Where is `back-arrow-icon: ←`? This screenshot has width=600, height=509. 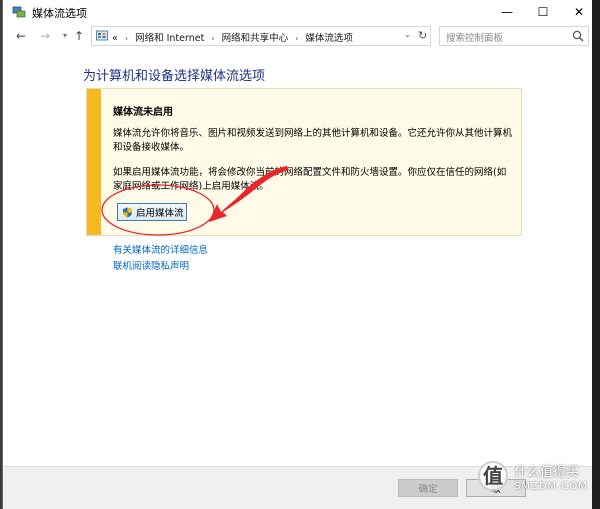 back-arrow-icon: ← is located at coordinates (21, 36).